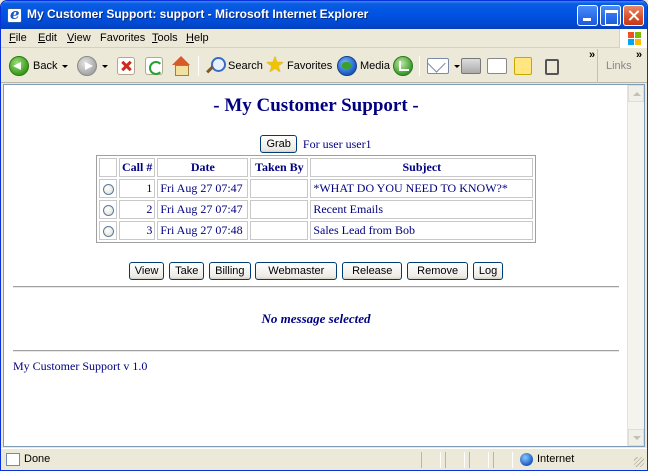 The image size is (648, 471). Describe the element at coordinates (592, 55) in the screenshot. I see `toolbar-overflow-chevron: »` at that location.